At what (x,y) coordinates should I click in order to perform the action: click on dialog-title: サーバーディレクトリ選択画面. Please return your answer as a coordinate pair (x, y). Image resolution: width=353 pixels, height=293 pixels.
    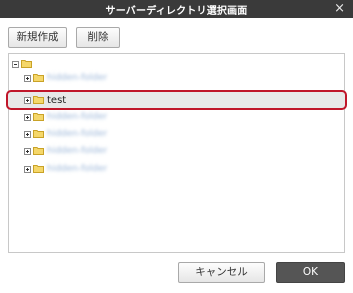
    Looking at the image, I should click on (176, 11).